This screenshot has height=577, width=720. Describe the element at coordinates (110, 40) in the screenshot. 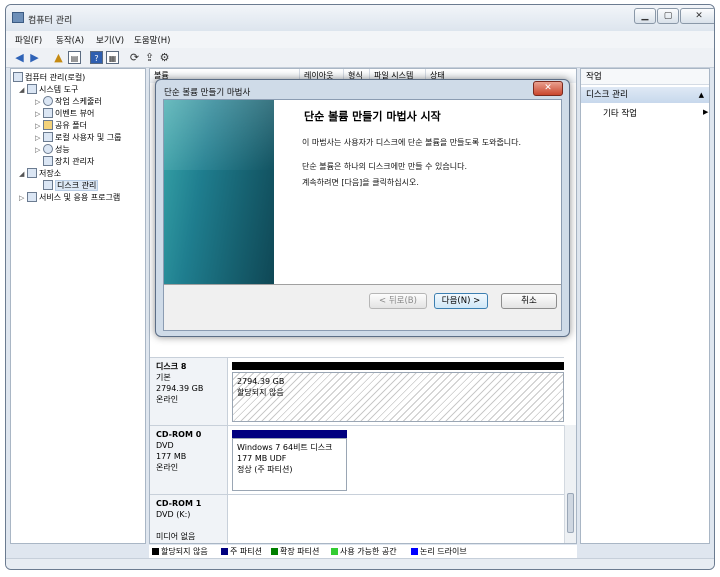

I see `menu-view: 보기(V)` at that location.